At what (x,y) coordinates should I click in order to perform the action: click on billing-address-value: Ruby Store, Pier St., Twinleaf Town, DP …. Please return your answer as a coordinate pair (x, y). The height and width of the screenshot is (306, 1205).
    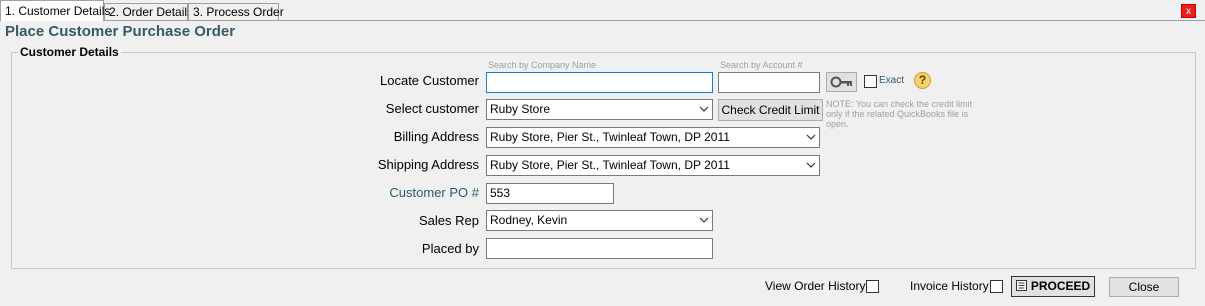
    Looking at the image, I should click on (610, 137).